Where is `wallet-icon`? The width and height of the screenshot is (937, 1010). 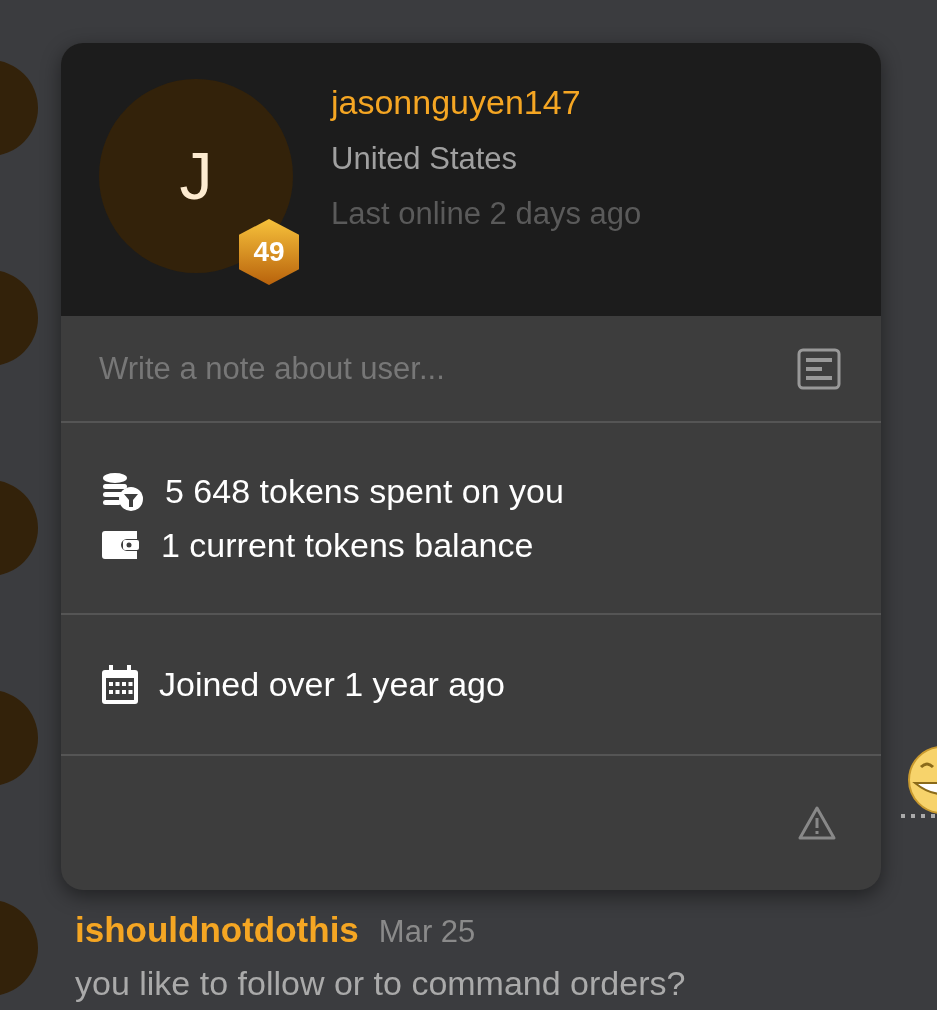
wallet-icon is located at coordinates (121, 545).